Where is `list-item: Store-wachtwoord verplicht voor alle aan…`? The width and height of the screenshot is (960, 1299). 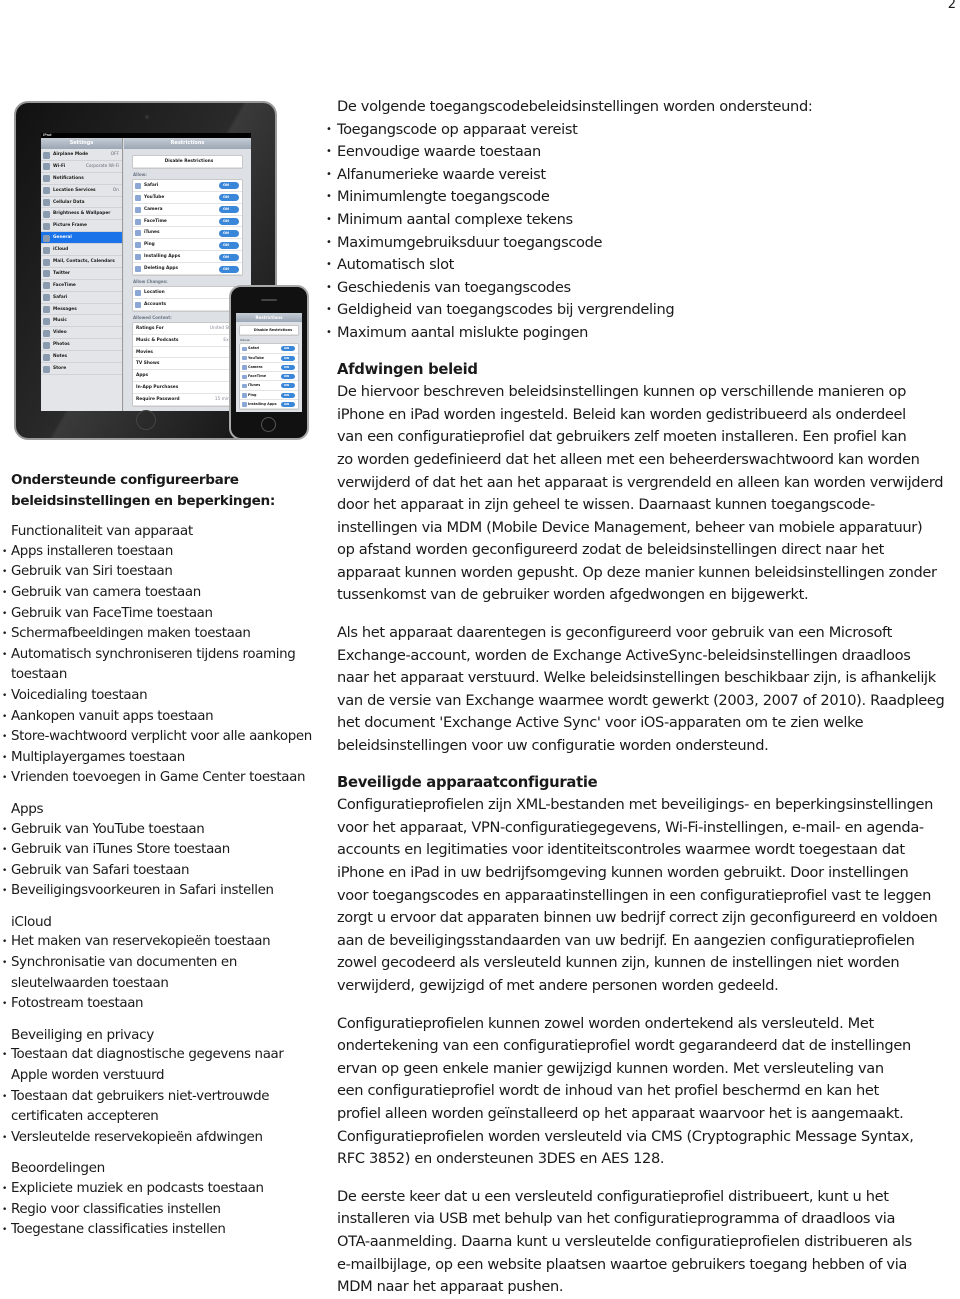
list-item: Store-wachtwoord verplicht voor alle aan… is located at coordinates (157, 737).